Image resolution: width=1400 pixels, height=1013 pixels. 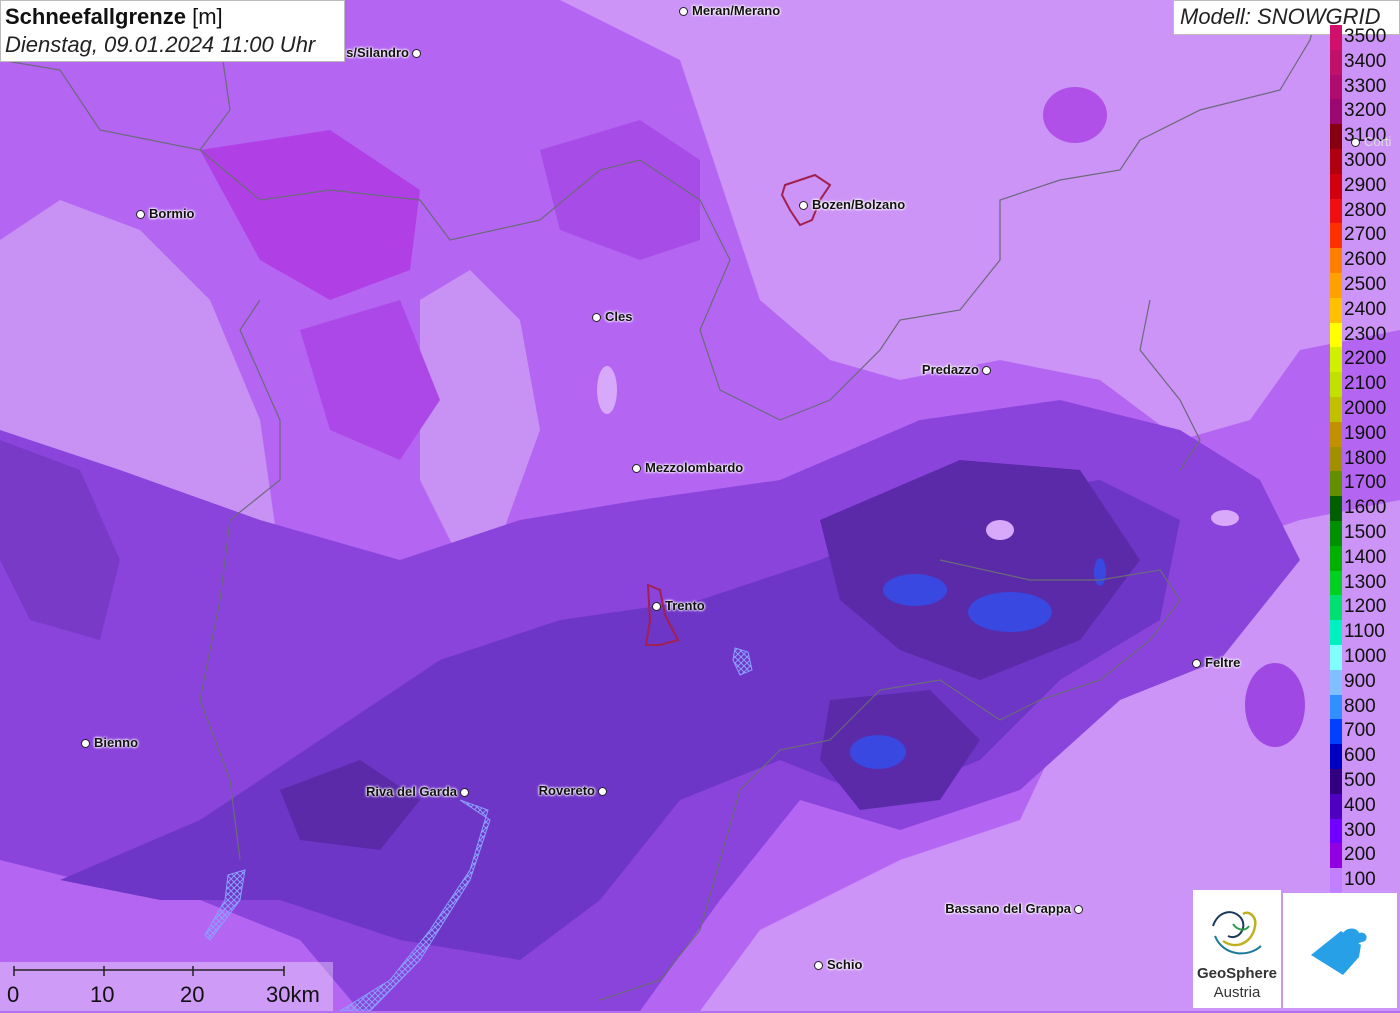 I want to click on legend-label: 1500, so click(x=1365, y=532).